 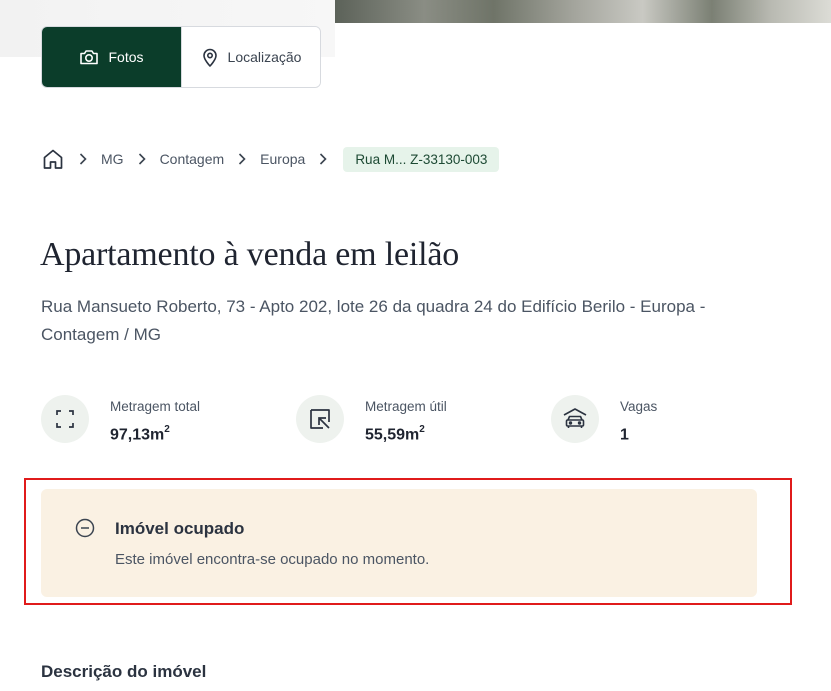 What do you see at coordinates (604, 420) in the screenshot?
I see `stat-parking: Vagas 1` at bounding box center [604, 420].